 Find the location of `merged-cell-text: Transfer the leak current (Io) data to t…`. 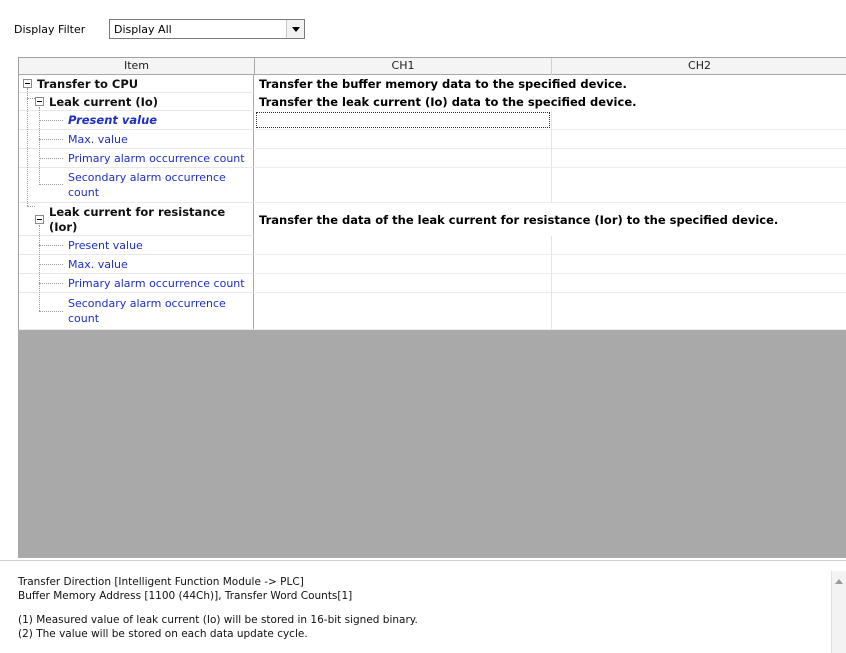

merged-cell-text: Transfer the leak current (Io) data to t… is located at coordinates (448, 102).